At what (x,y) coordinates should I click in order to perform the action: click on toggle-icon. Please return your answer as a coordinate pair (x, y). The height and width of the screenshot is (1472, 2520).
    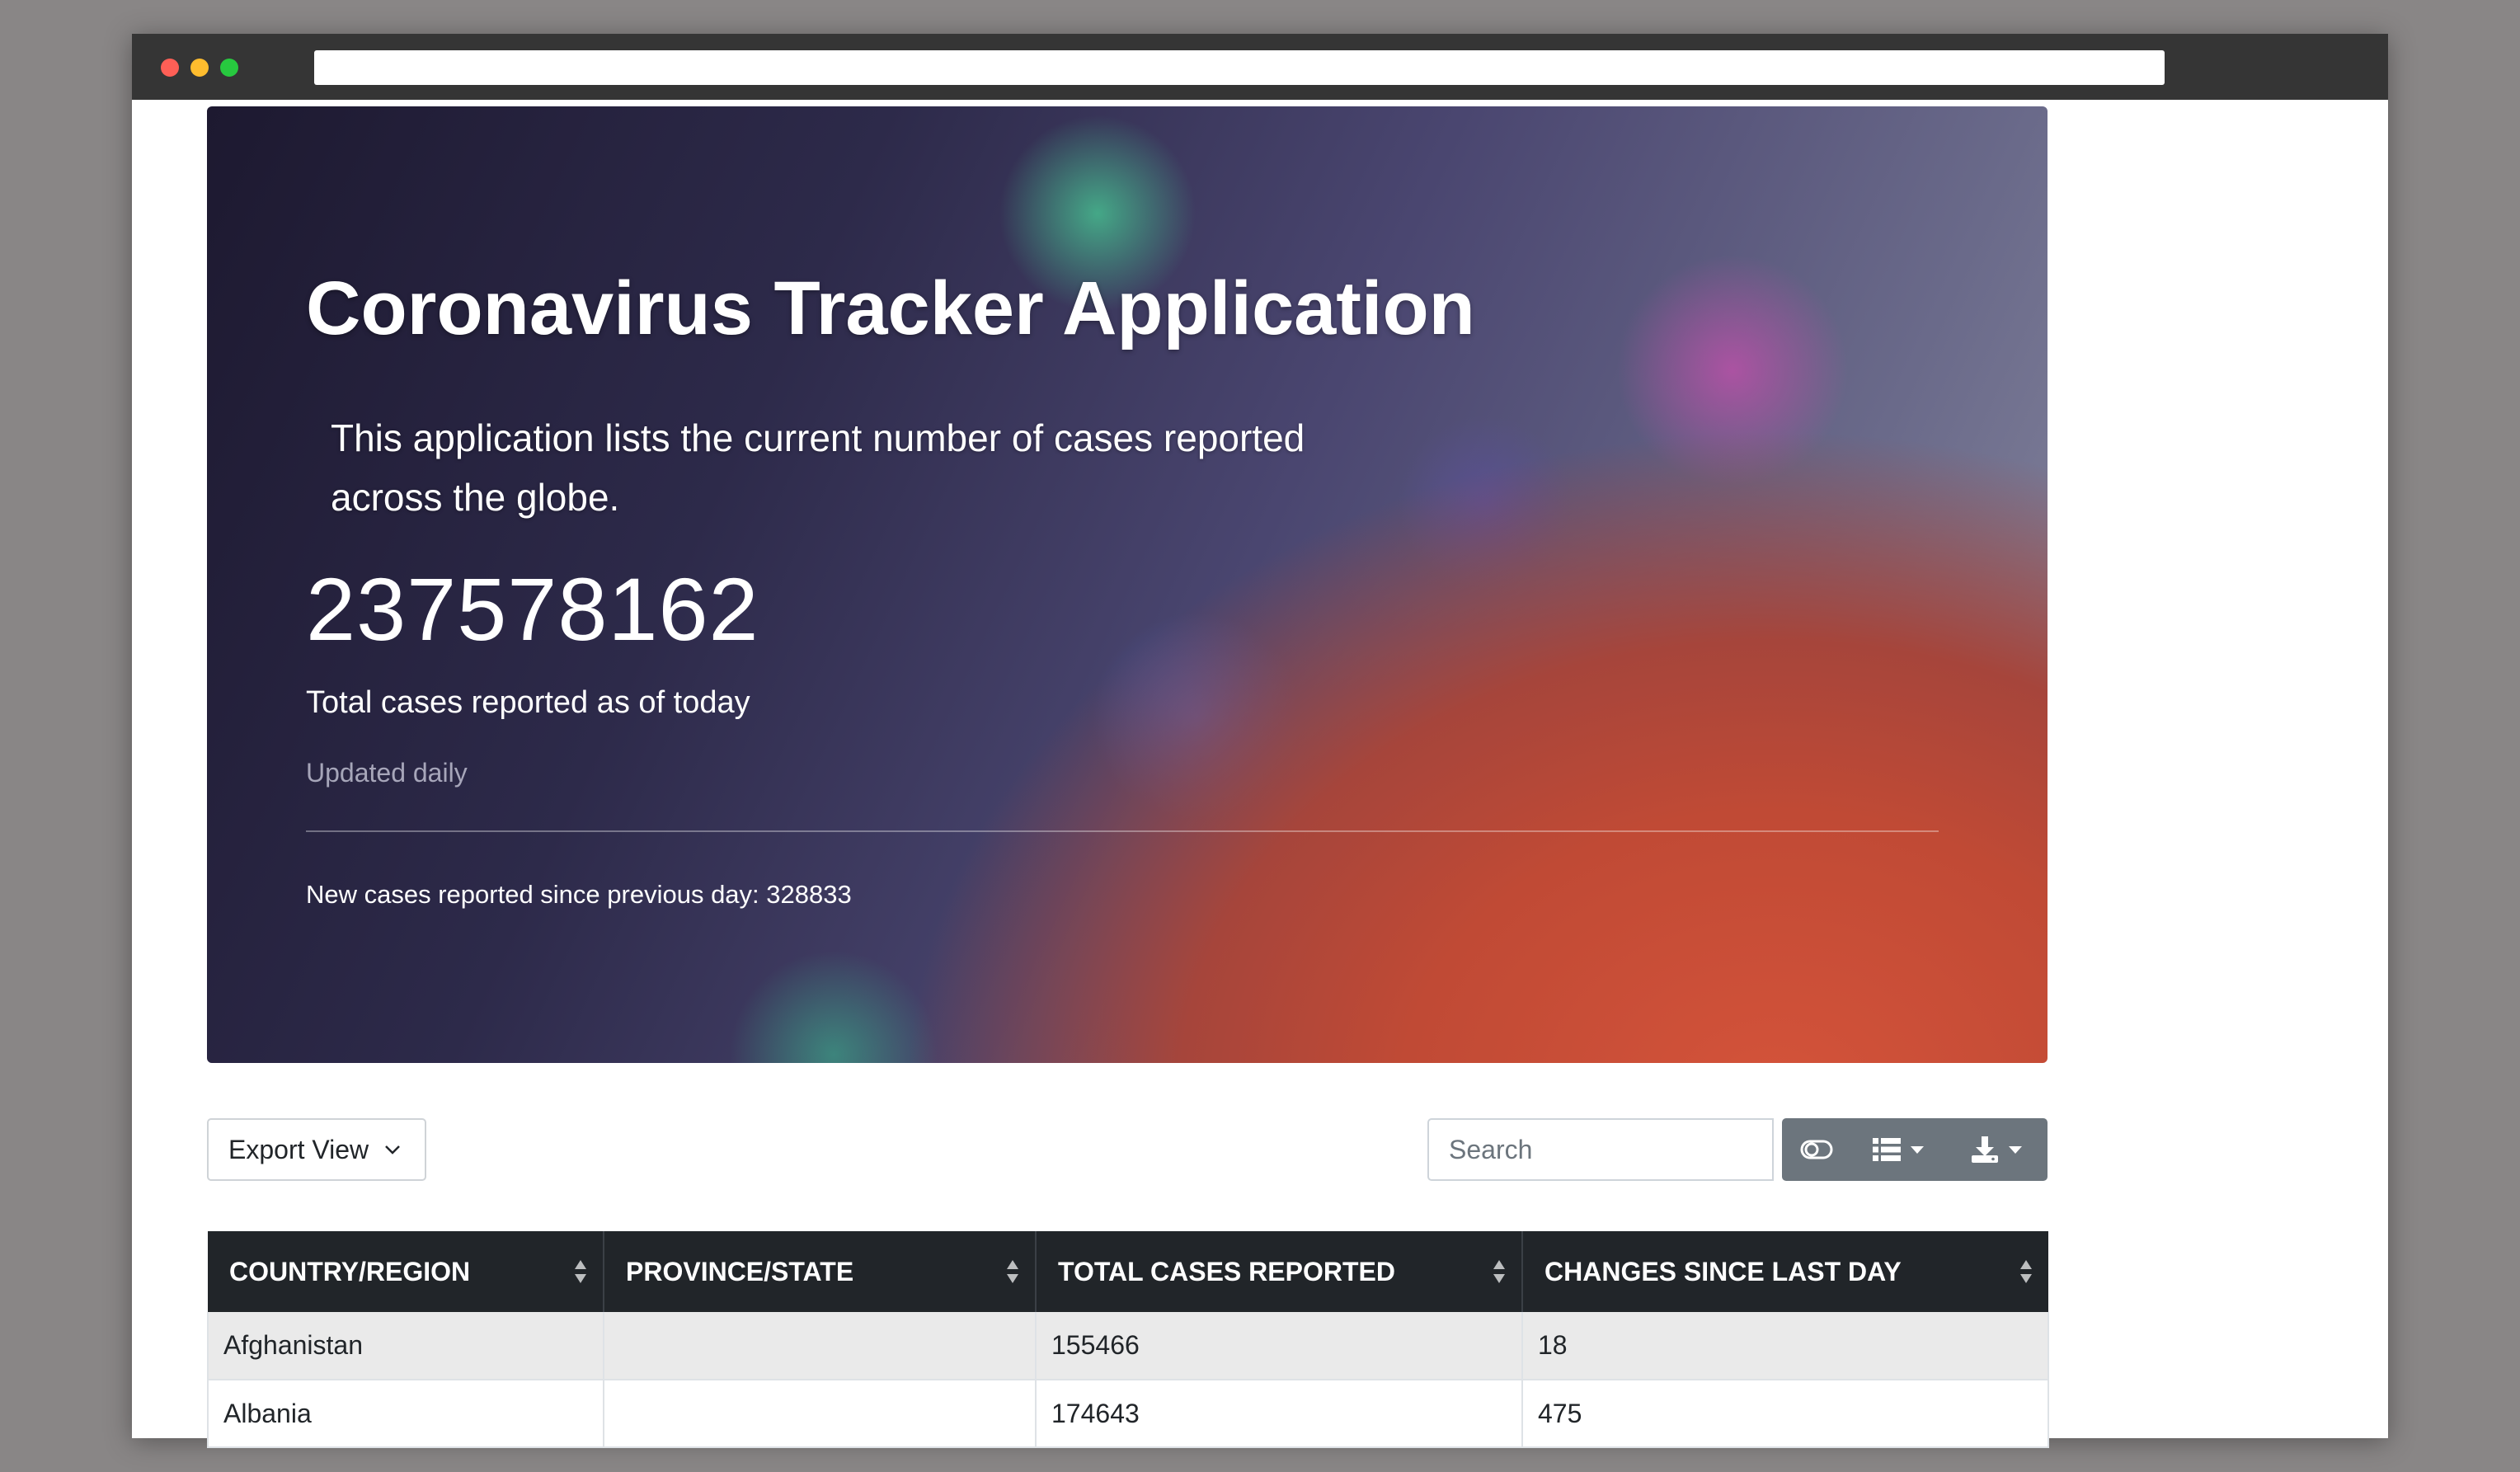
    Looking at the image, I should click on (1816, 1149).